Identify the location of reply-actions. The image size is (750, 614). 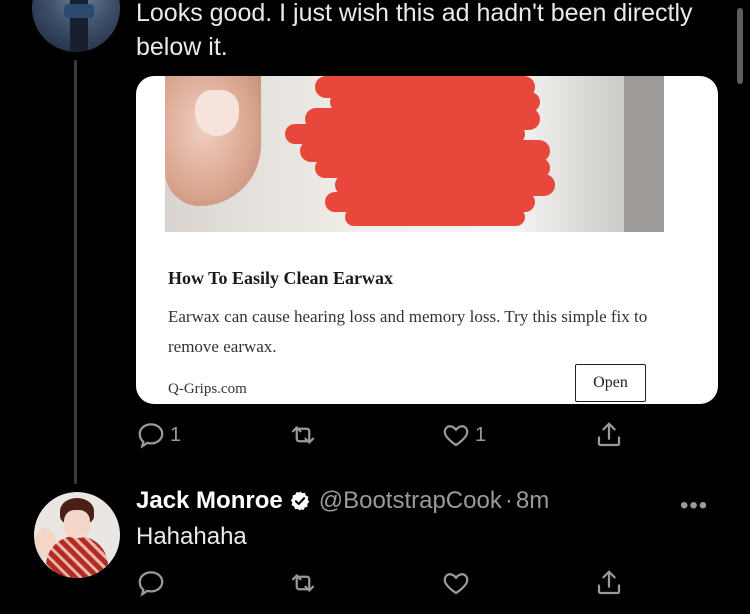
(386, 583).